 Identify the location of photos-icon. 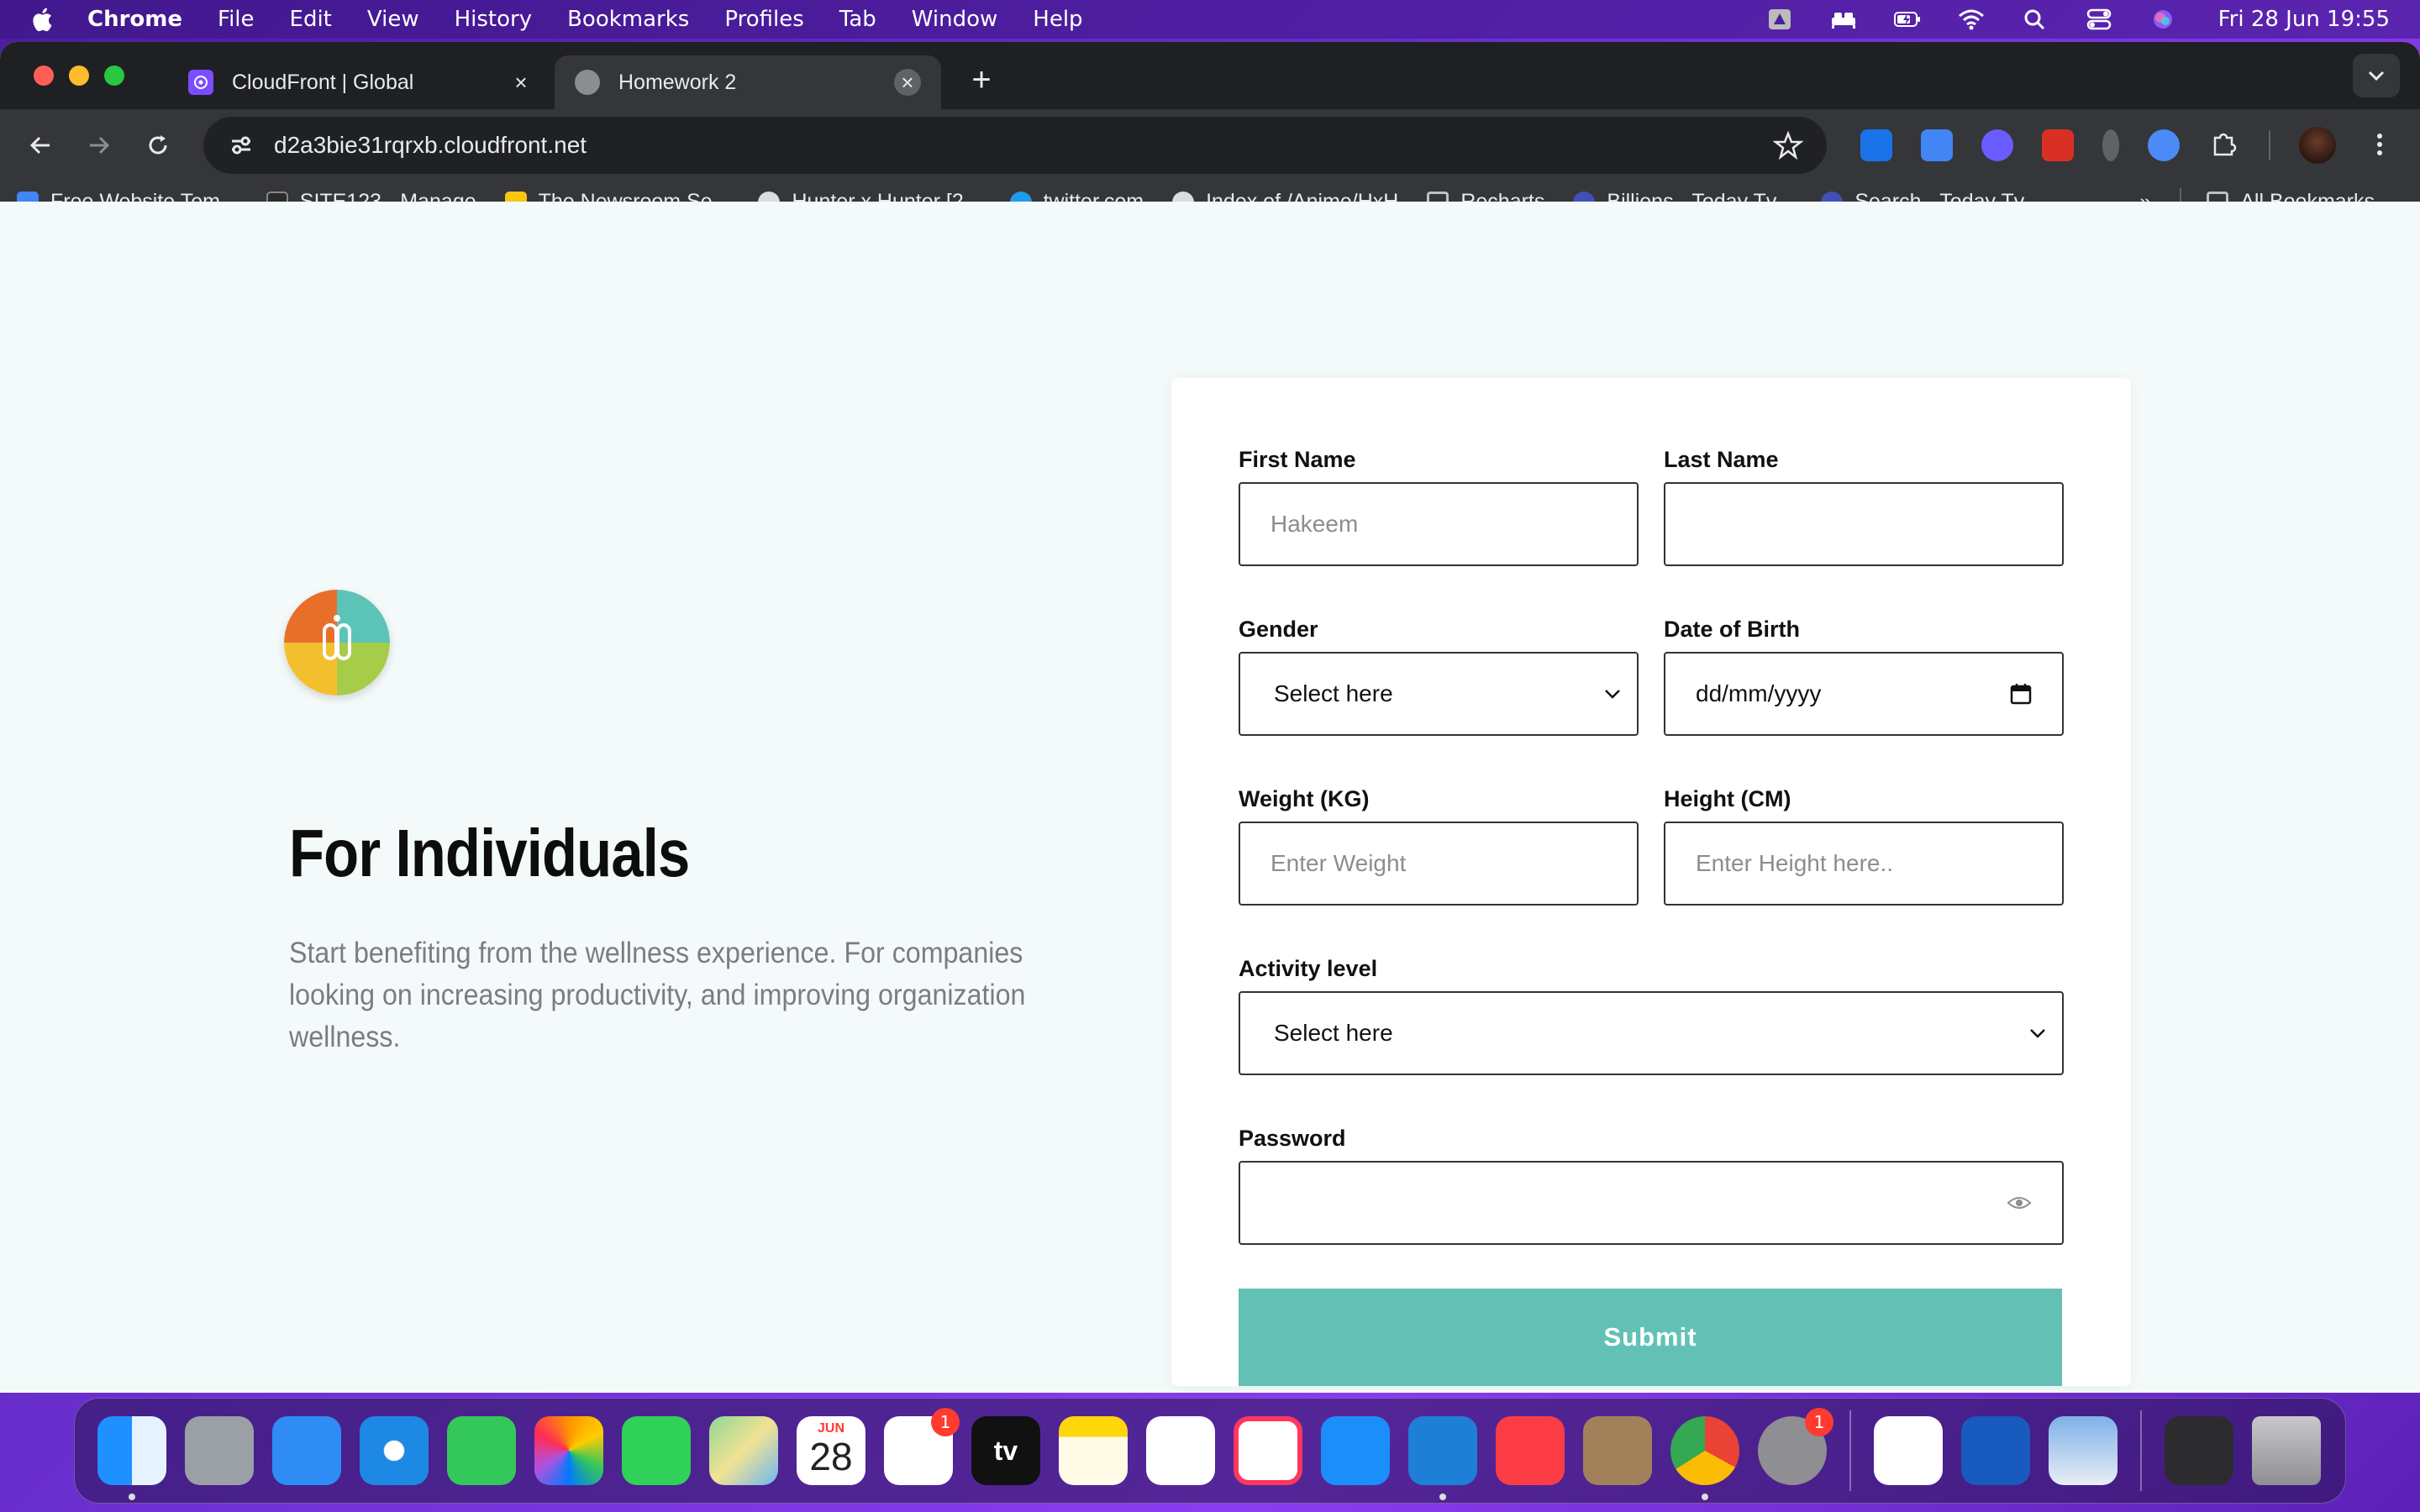
(568, 1450).